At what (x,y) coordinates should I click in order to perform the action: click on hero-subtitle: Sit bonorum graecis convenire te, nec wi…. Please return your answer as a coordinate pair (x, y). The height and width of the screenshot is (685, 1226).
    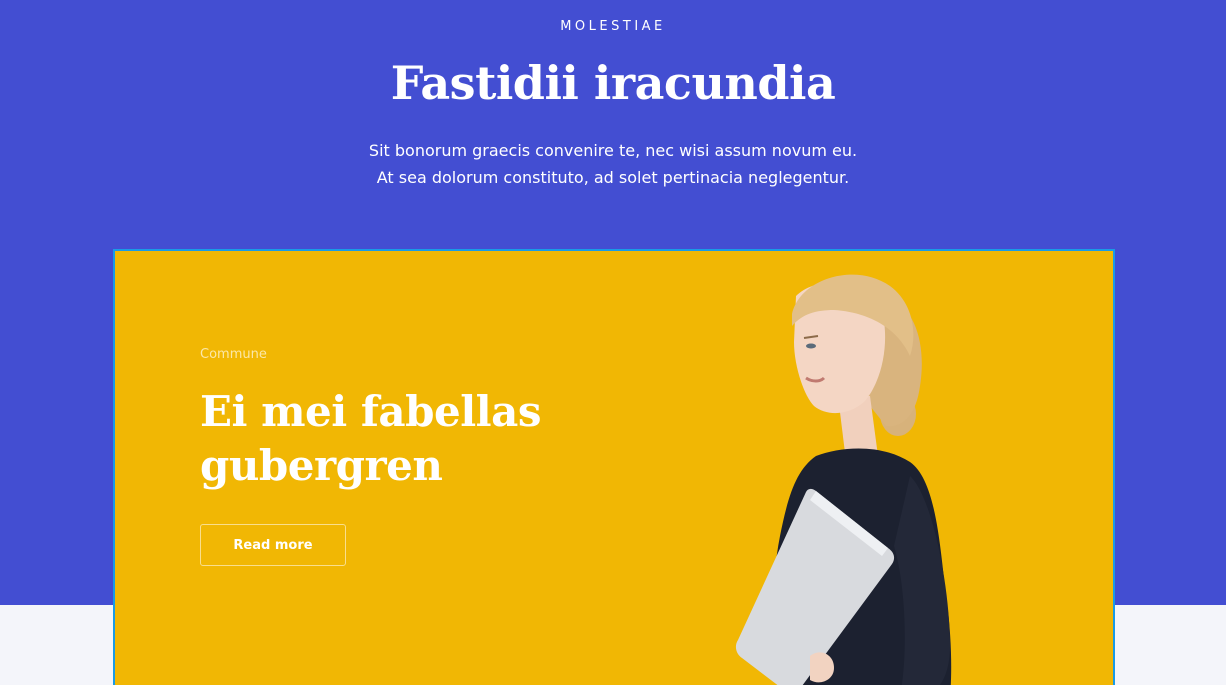
    Looking at the image, I should click on (613, 164).